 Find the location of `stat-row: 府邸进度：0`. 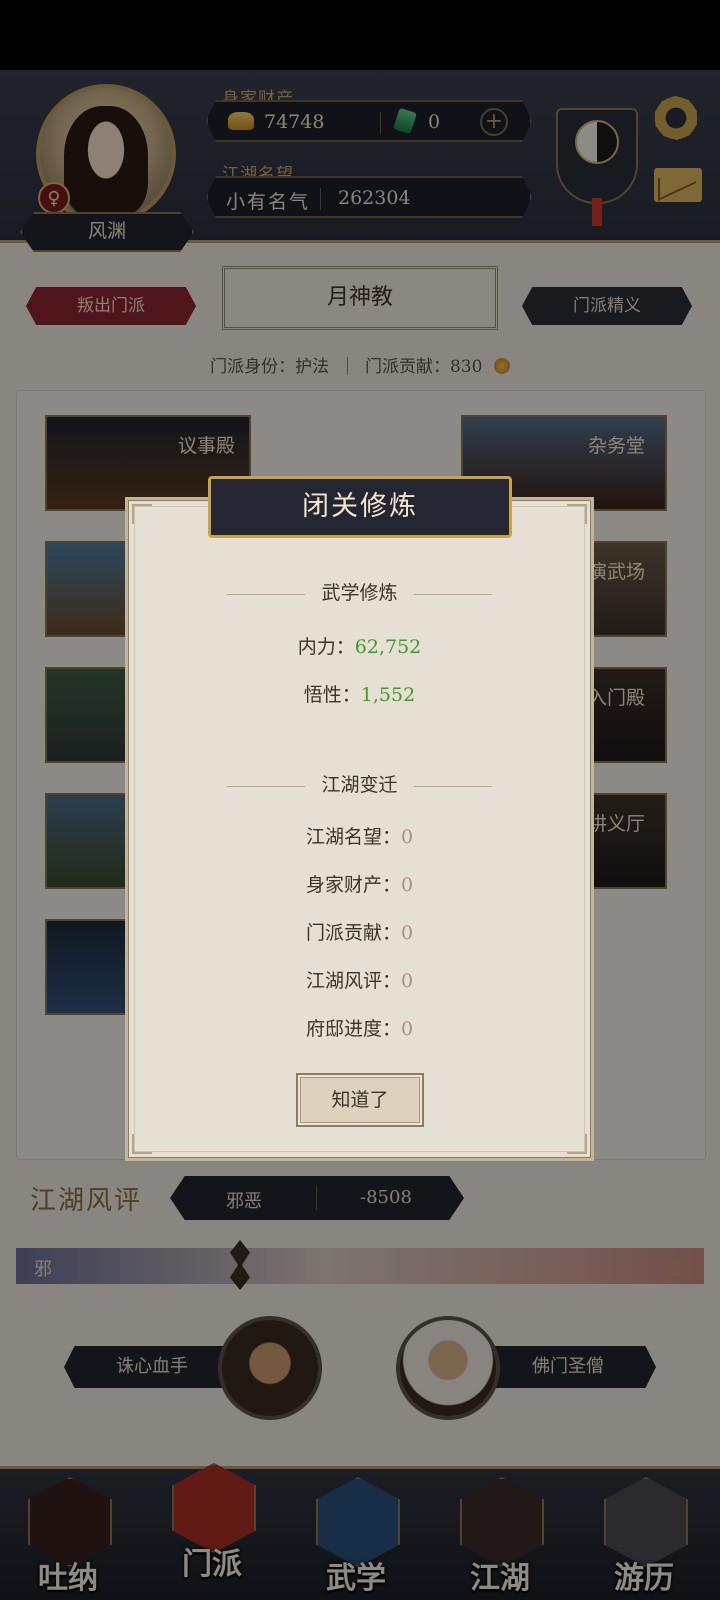

stat-row: 府邸进度：0 is located at coordinates (359, 1027).